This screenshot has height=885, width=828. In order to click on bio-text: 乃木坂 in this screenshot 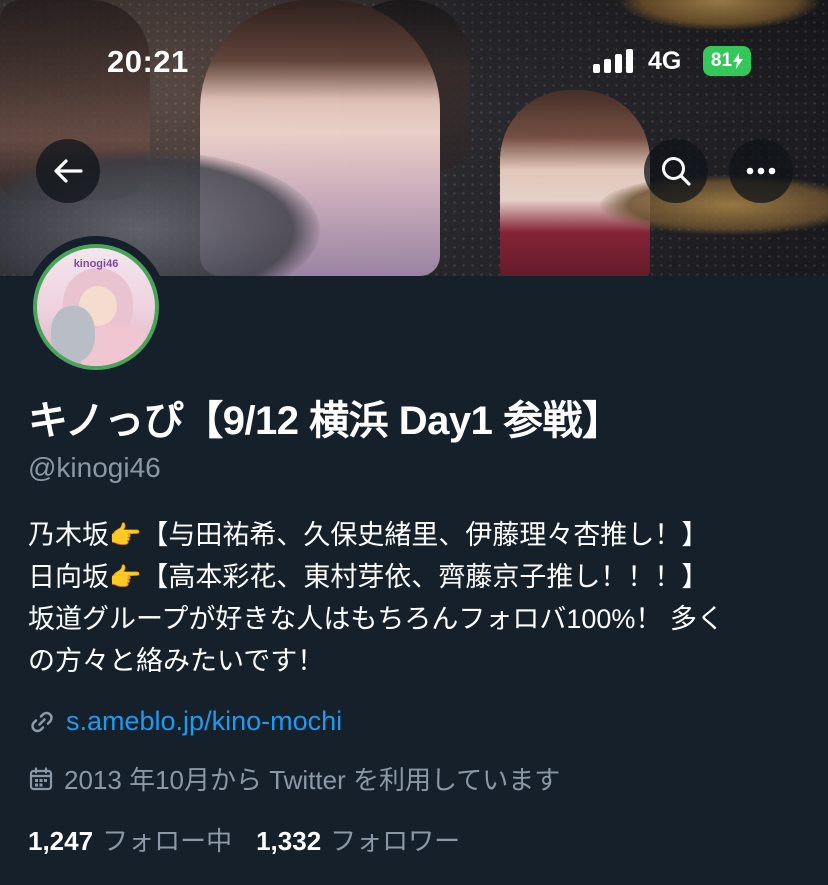, I will do `click(68, 535)`.